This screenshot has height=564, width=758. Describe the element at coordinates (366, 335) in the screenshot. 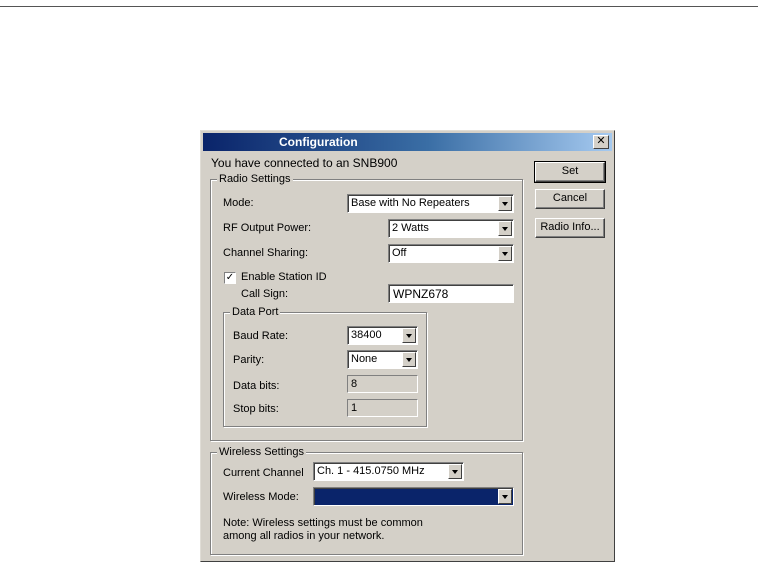

I see `baud-rate-select-value: 38400` at that location.